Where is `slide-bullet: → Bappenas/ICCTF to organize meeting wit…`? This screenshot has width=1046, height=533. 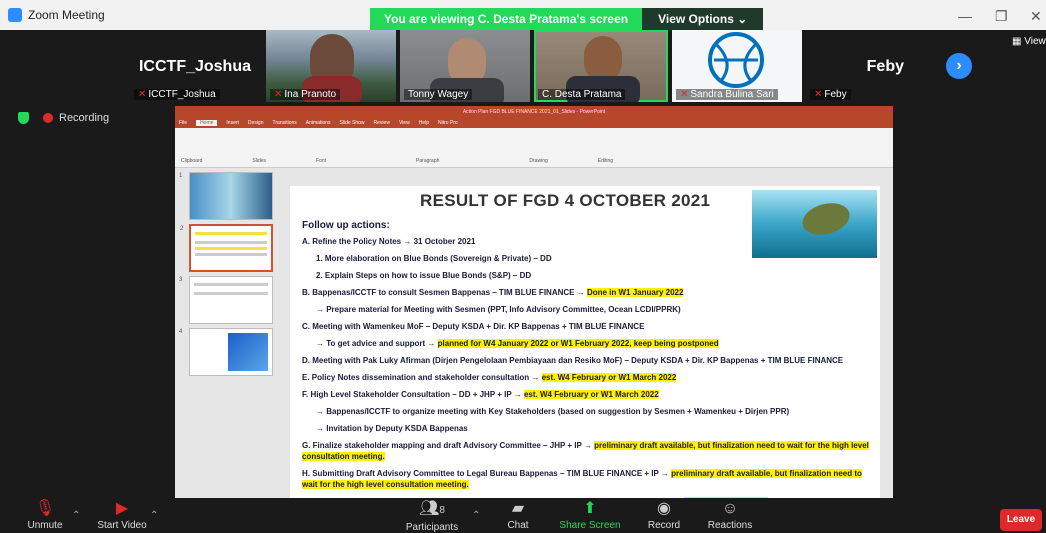 slide-bullet: → Bappenas/ICCTF to organize meeting wit… is located at coordinates (553, 411).